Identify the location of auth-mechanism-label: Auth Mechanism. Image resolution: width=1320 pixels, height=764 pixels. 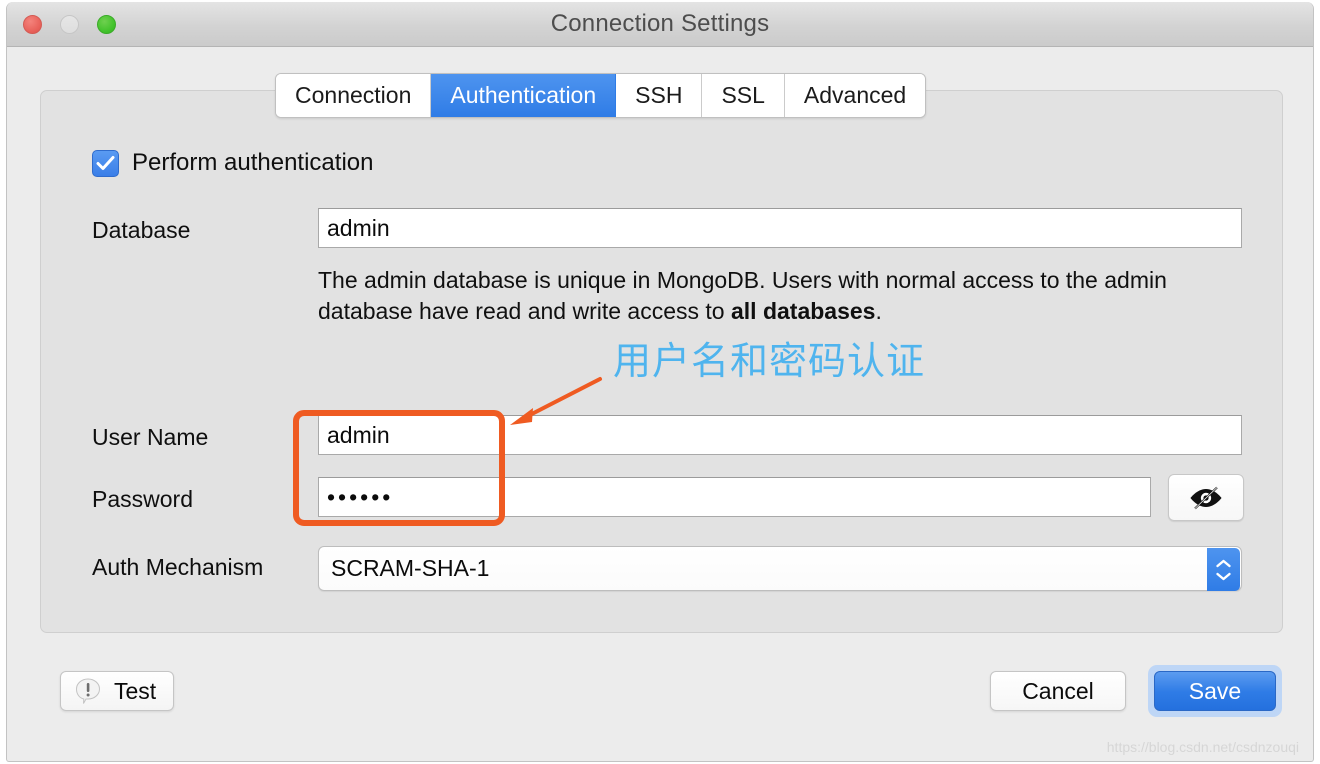
(178, 567).